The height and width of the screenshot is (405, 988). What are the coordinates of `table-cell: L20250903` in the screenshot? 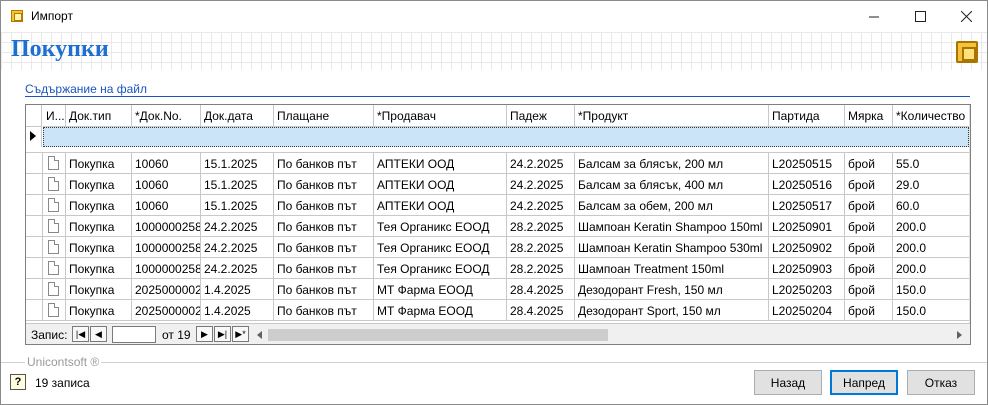 It's located at (807, 268).